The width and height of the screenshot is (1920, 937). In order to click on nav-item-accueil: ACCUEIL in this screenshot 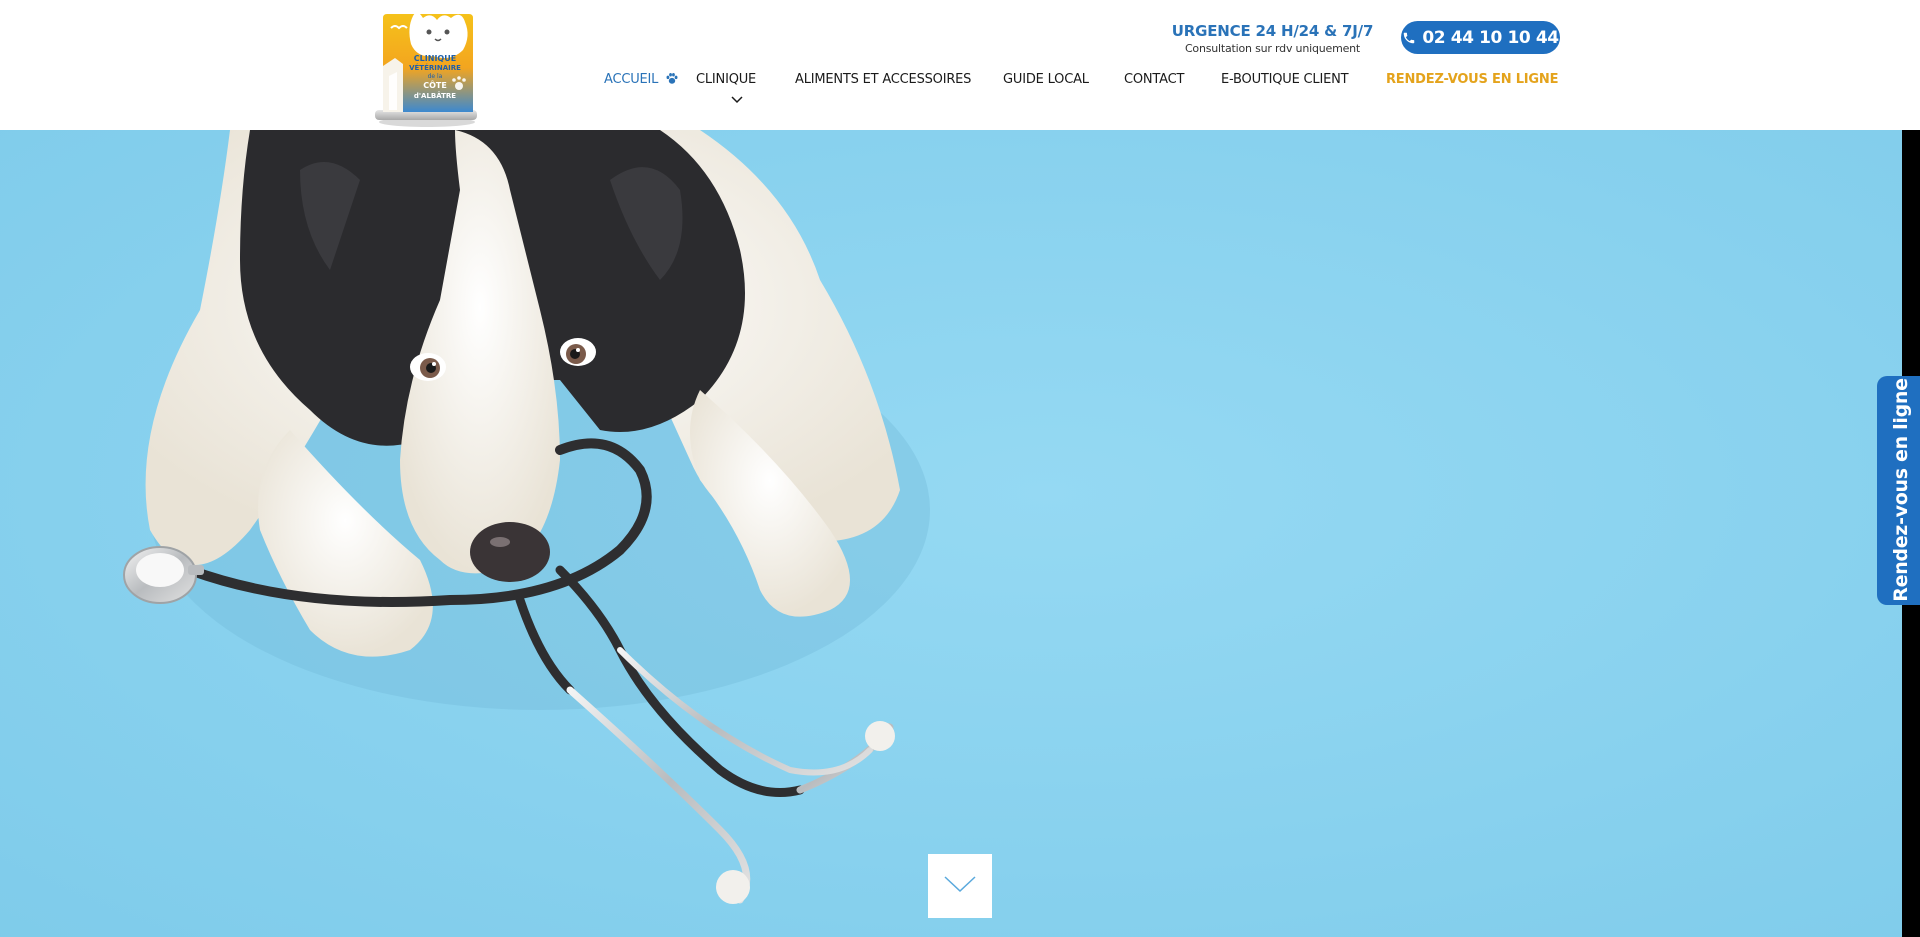, I will do `click(641, 80)`.